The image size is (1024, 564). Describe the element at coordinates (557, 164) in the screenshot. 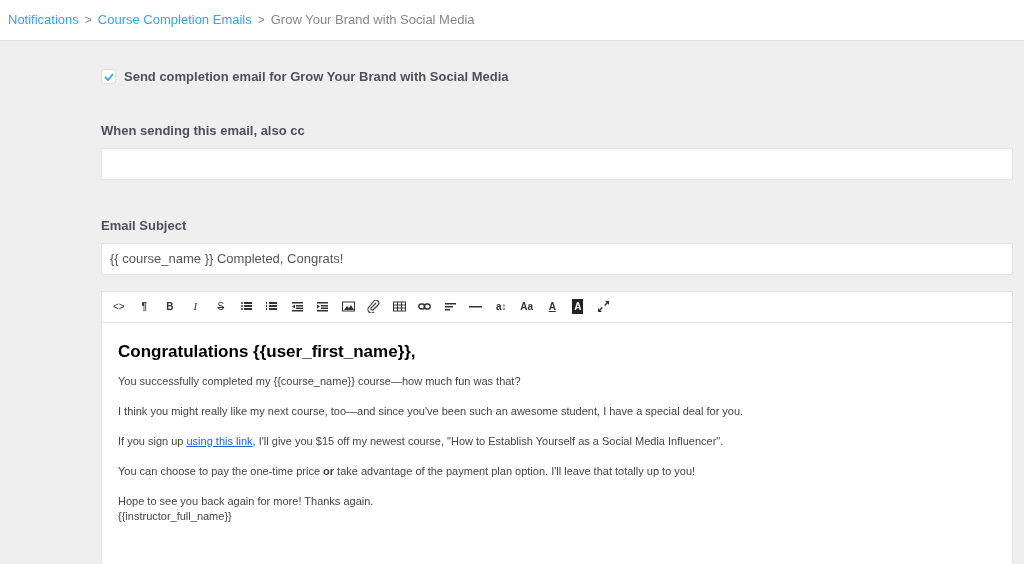

I see `cc-input-field` at that location.